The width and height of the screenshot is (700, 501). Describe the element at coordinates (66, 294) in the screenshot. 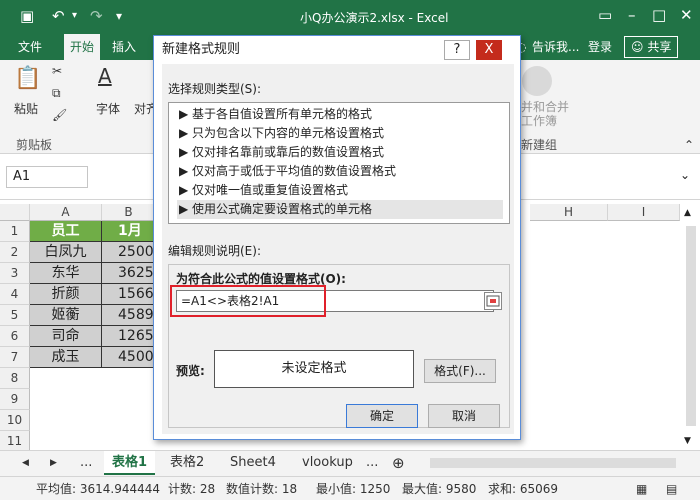

I see `table-cell: 折颜` at that location.